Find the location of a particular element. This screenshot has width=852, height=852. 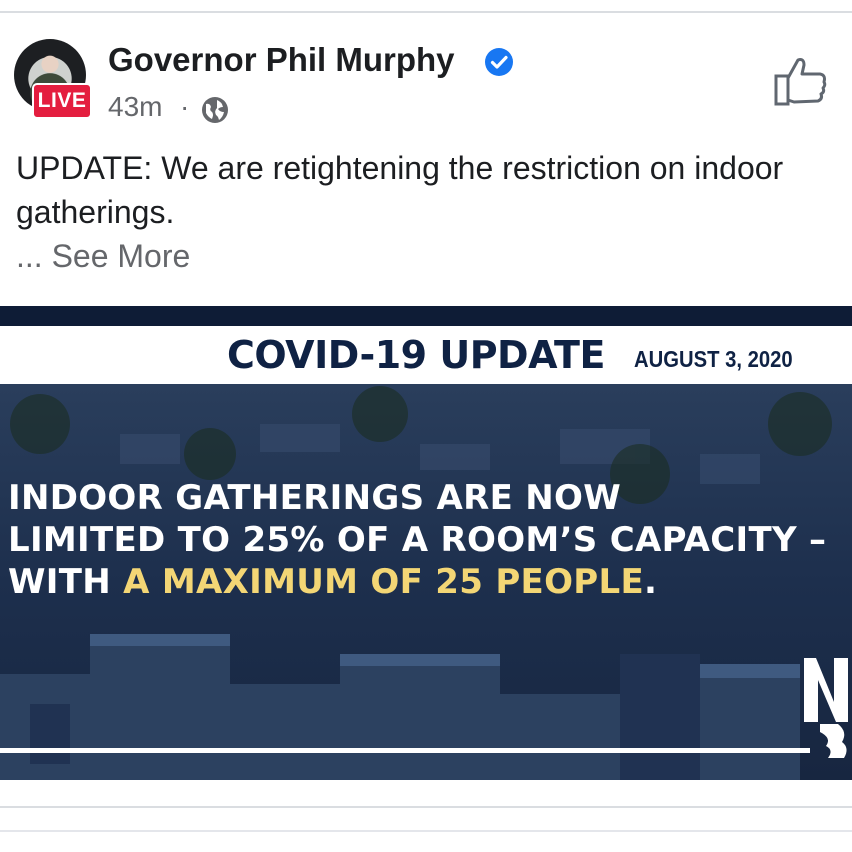

banner-title: COVID-19 UPDATE is located at coordinates (416, 355).